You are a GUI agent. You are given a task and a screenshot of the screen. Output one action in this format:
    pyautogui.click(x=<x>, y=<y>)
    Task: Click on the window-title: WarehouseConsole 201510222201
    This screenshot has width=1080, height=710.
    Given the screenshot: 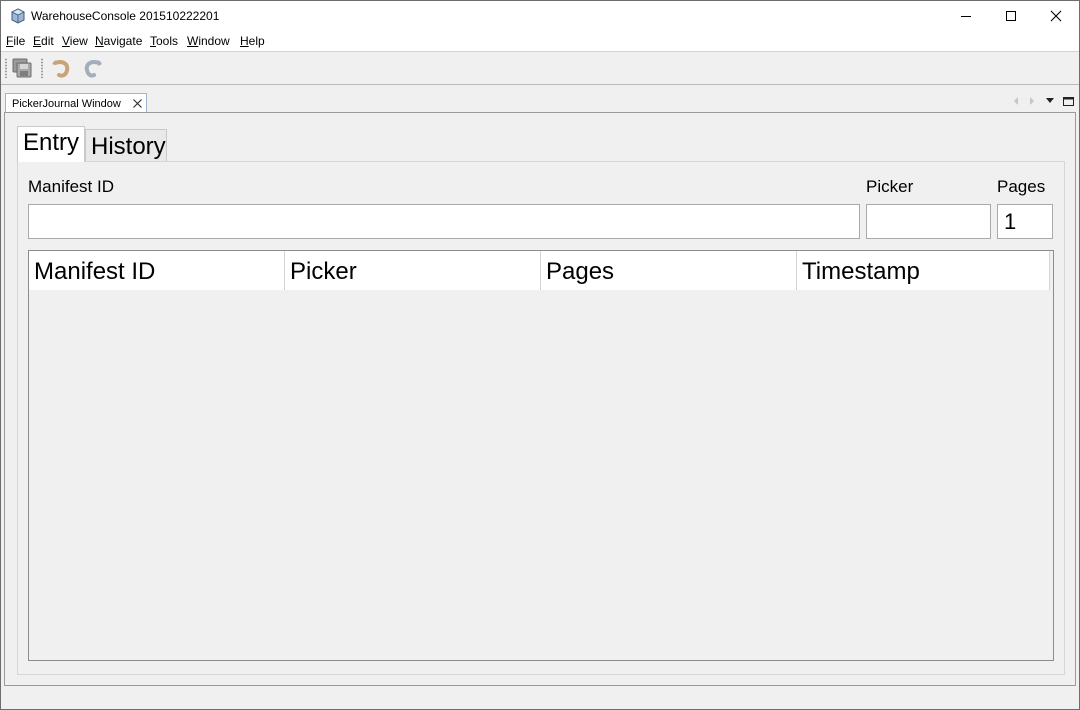 What is the action you would take?
    pyautogui.click(x=125, y=16)
    